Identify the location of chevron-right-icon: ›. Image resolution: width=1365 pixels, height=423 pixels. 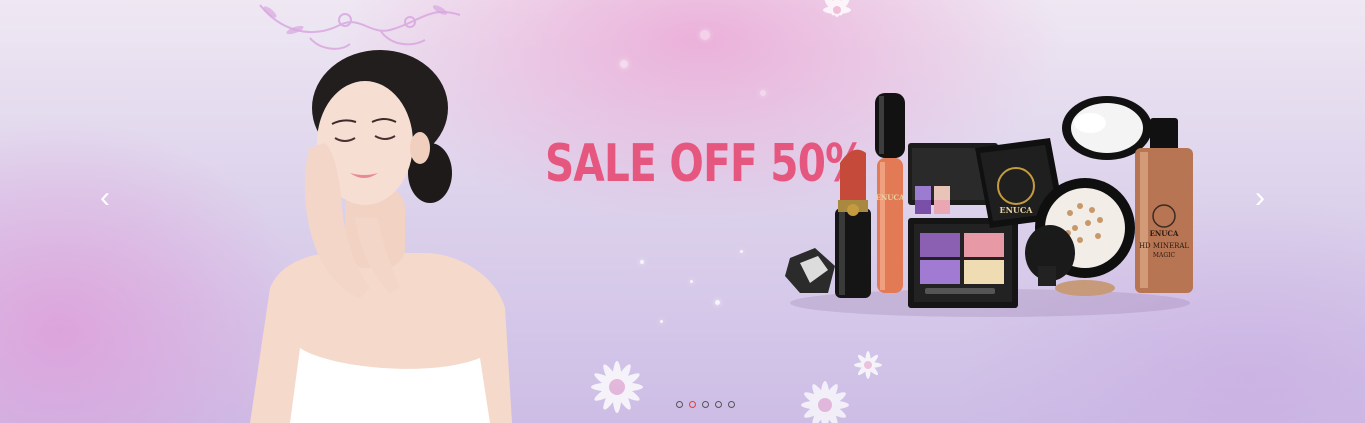
(1260, 197).